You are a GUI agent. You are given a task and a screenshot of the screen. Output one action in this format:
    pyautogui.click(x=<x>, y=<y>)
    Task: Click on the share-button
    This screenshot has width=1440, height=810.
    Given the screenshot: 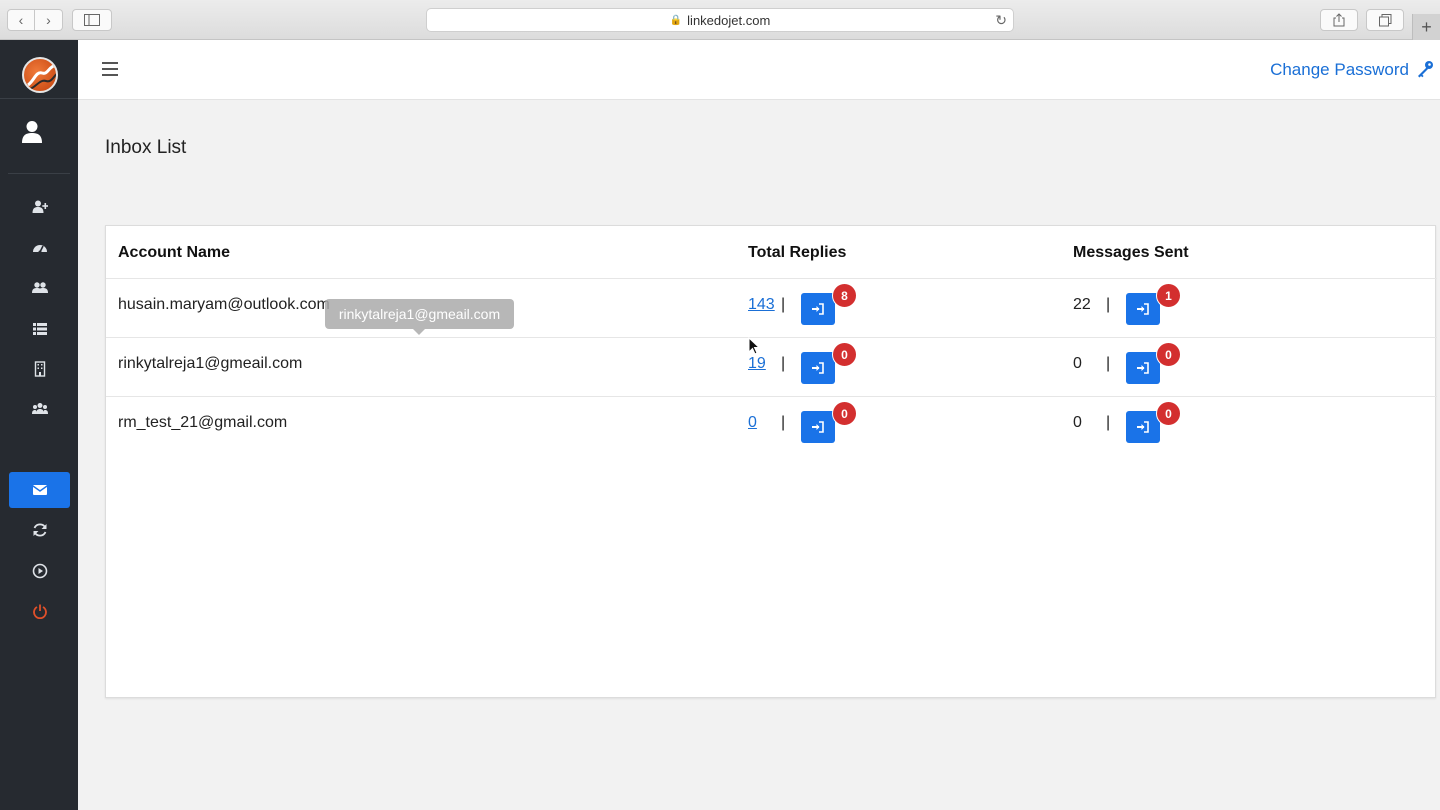 What is the action you would take?
    pyautogui.click(x=1339, y=20)
    